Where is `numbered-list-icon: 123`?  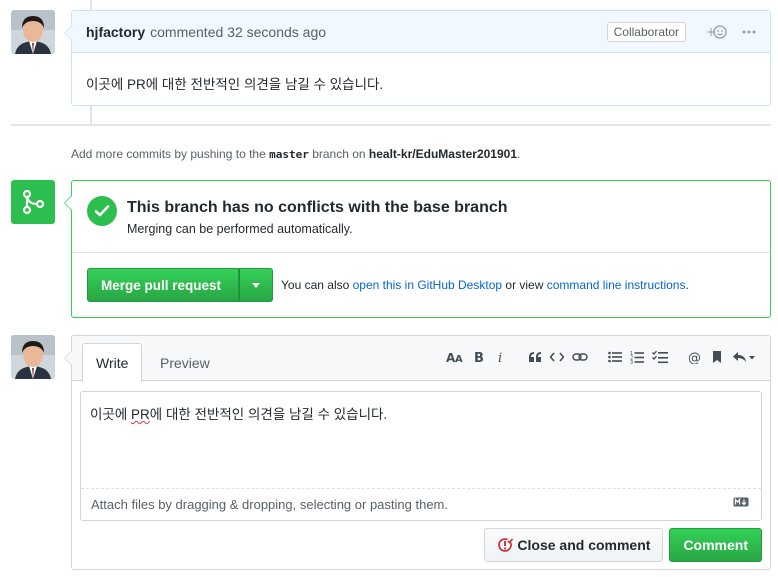
numbered-list-icon: 123 is located at coordinates (637, 357).